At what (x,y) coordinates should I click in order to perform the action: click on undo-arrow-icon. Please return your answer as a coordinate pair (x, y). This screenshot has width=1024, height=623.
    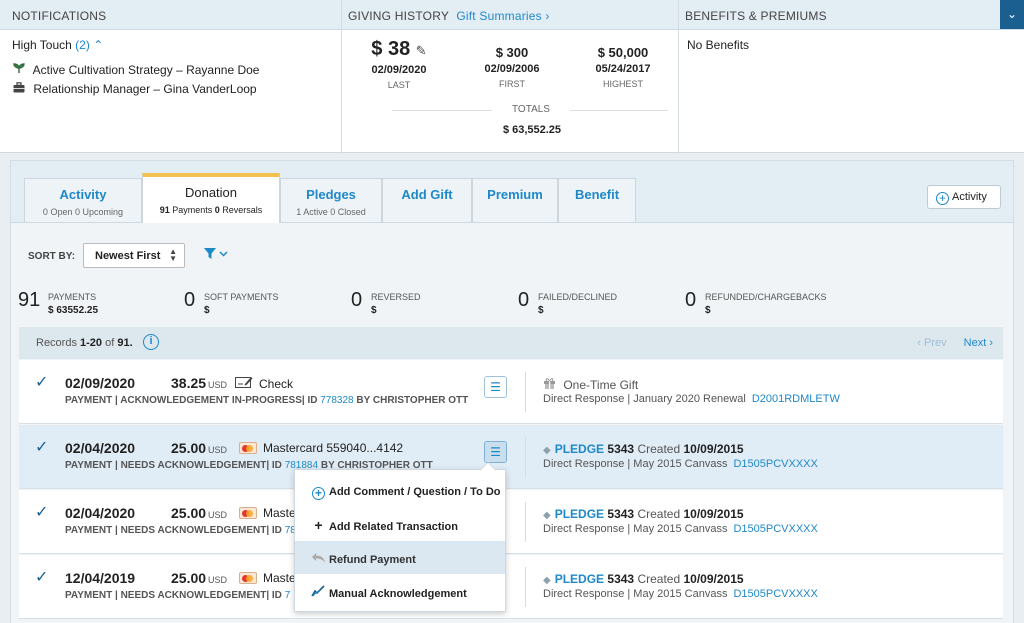
    Looking at the image, I should click on (318, 559).